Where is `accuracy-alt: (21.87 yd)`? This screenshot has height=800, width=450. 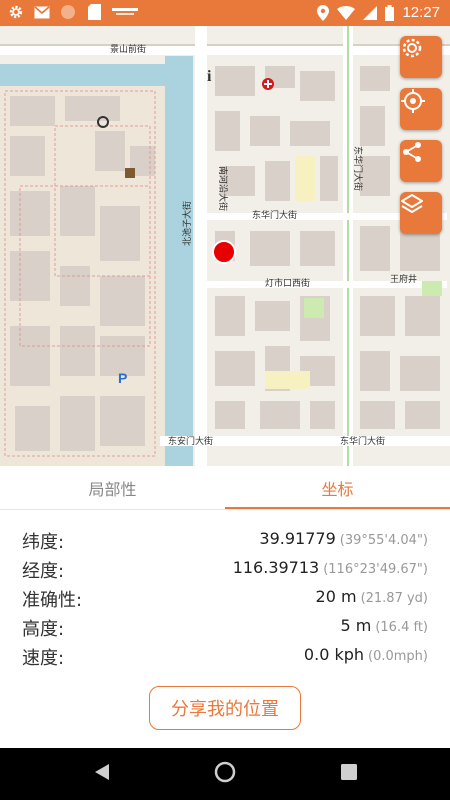
accuracy-alt: (21.87 yd) is located at coordinates (394, 598).